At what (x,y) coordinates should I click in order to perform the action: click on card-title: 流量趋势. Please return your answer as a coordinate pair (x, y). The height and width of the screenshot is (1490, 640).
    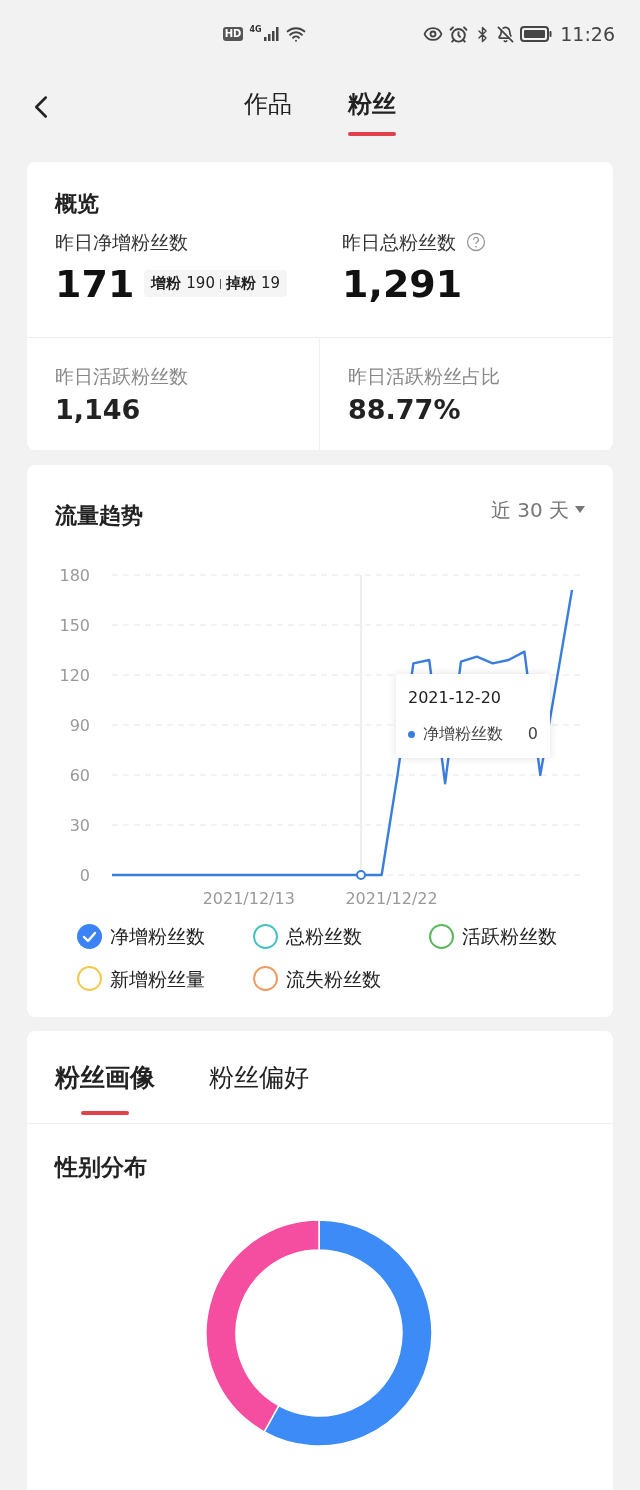
    Looking at the image, I should click on (99, 516).